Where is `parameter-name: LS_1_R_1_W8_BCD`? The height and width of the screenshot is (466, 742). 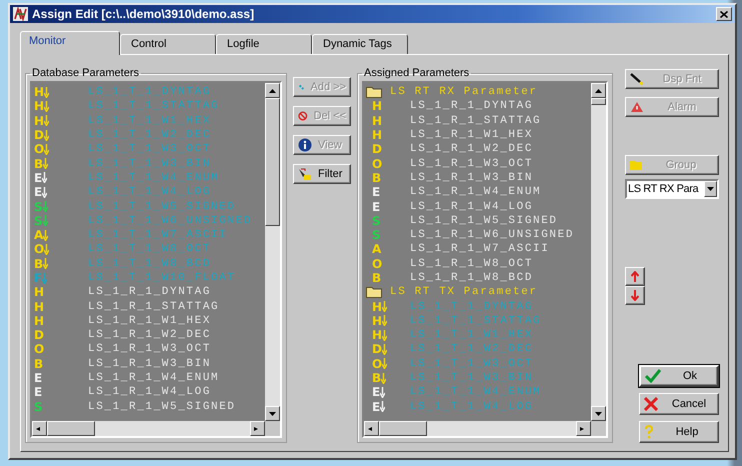 parameter-name: LS_1_R_1_W8_BCD is located at coordinates (472, 278).